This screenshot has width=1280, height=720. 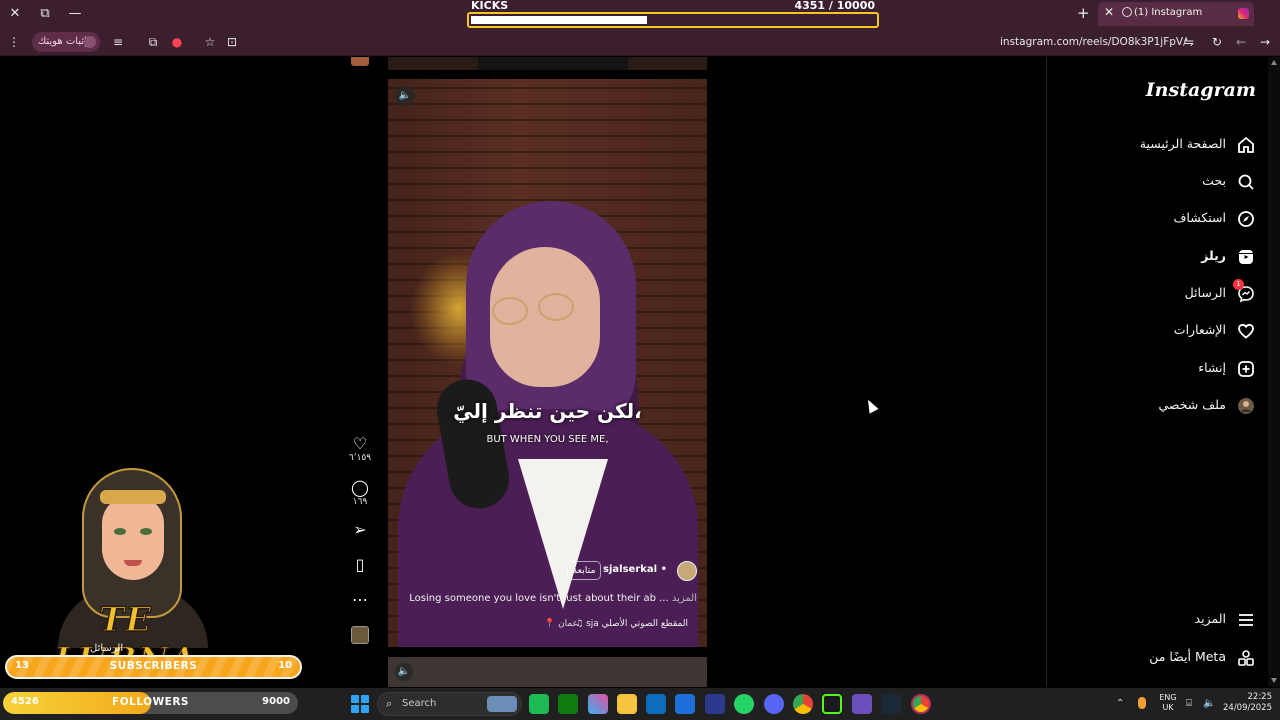 I want to click on microphone-in-use-icon, so click(x=1142, y=703).